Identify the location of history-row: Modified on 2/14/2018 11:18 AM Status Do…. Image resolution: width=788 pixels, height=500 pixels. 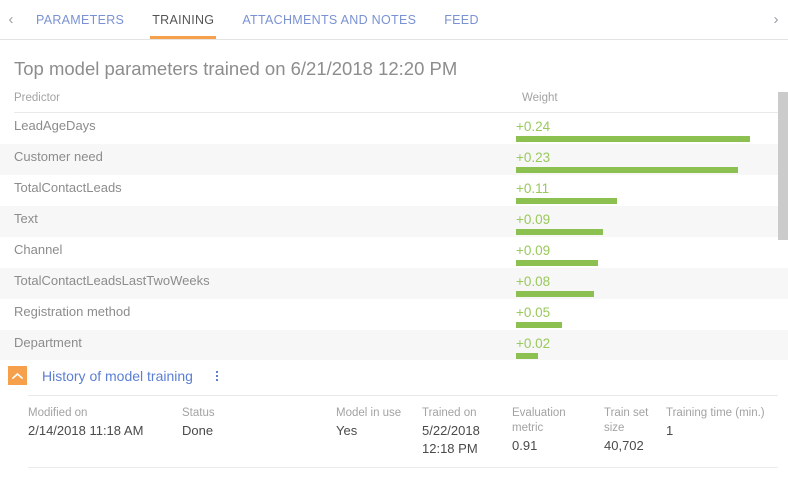
(403, 431).